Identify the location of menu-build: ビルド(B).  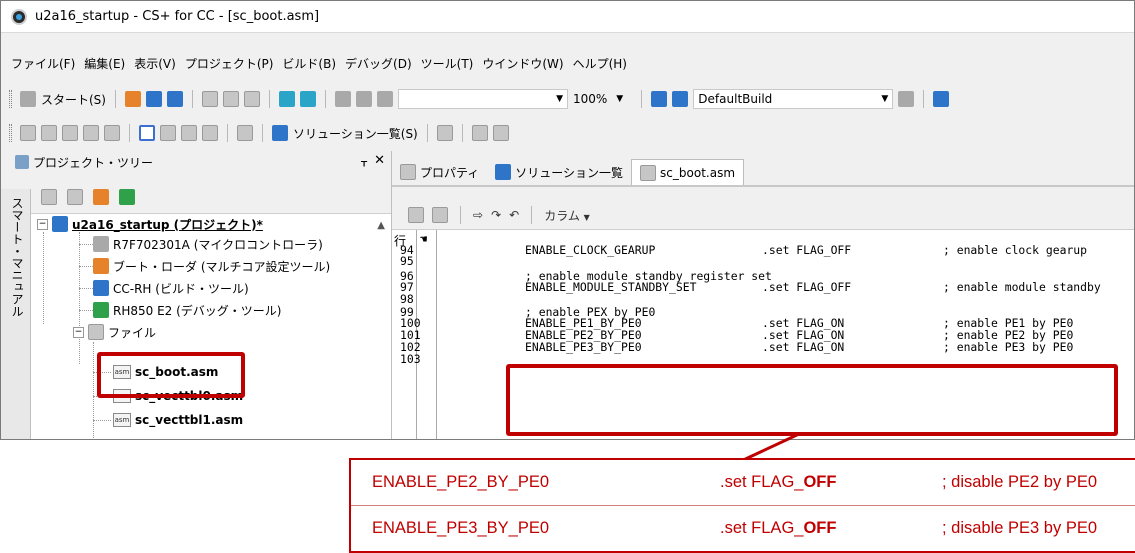
(309, 63).